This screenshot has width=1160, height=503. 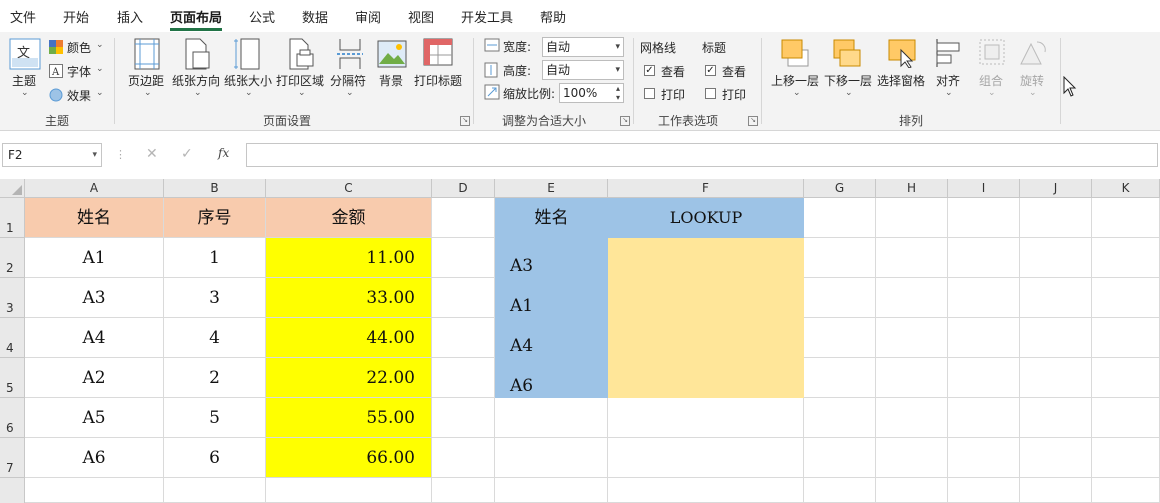 I want to click on tab-insert: 插入, so click(x=130, y=17).